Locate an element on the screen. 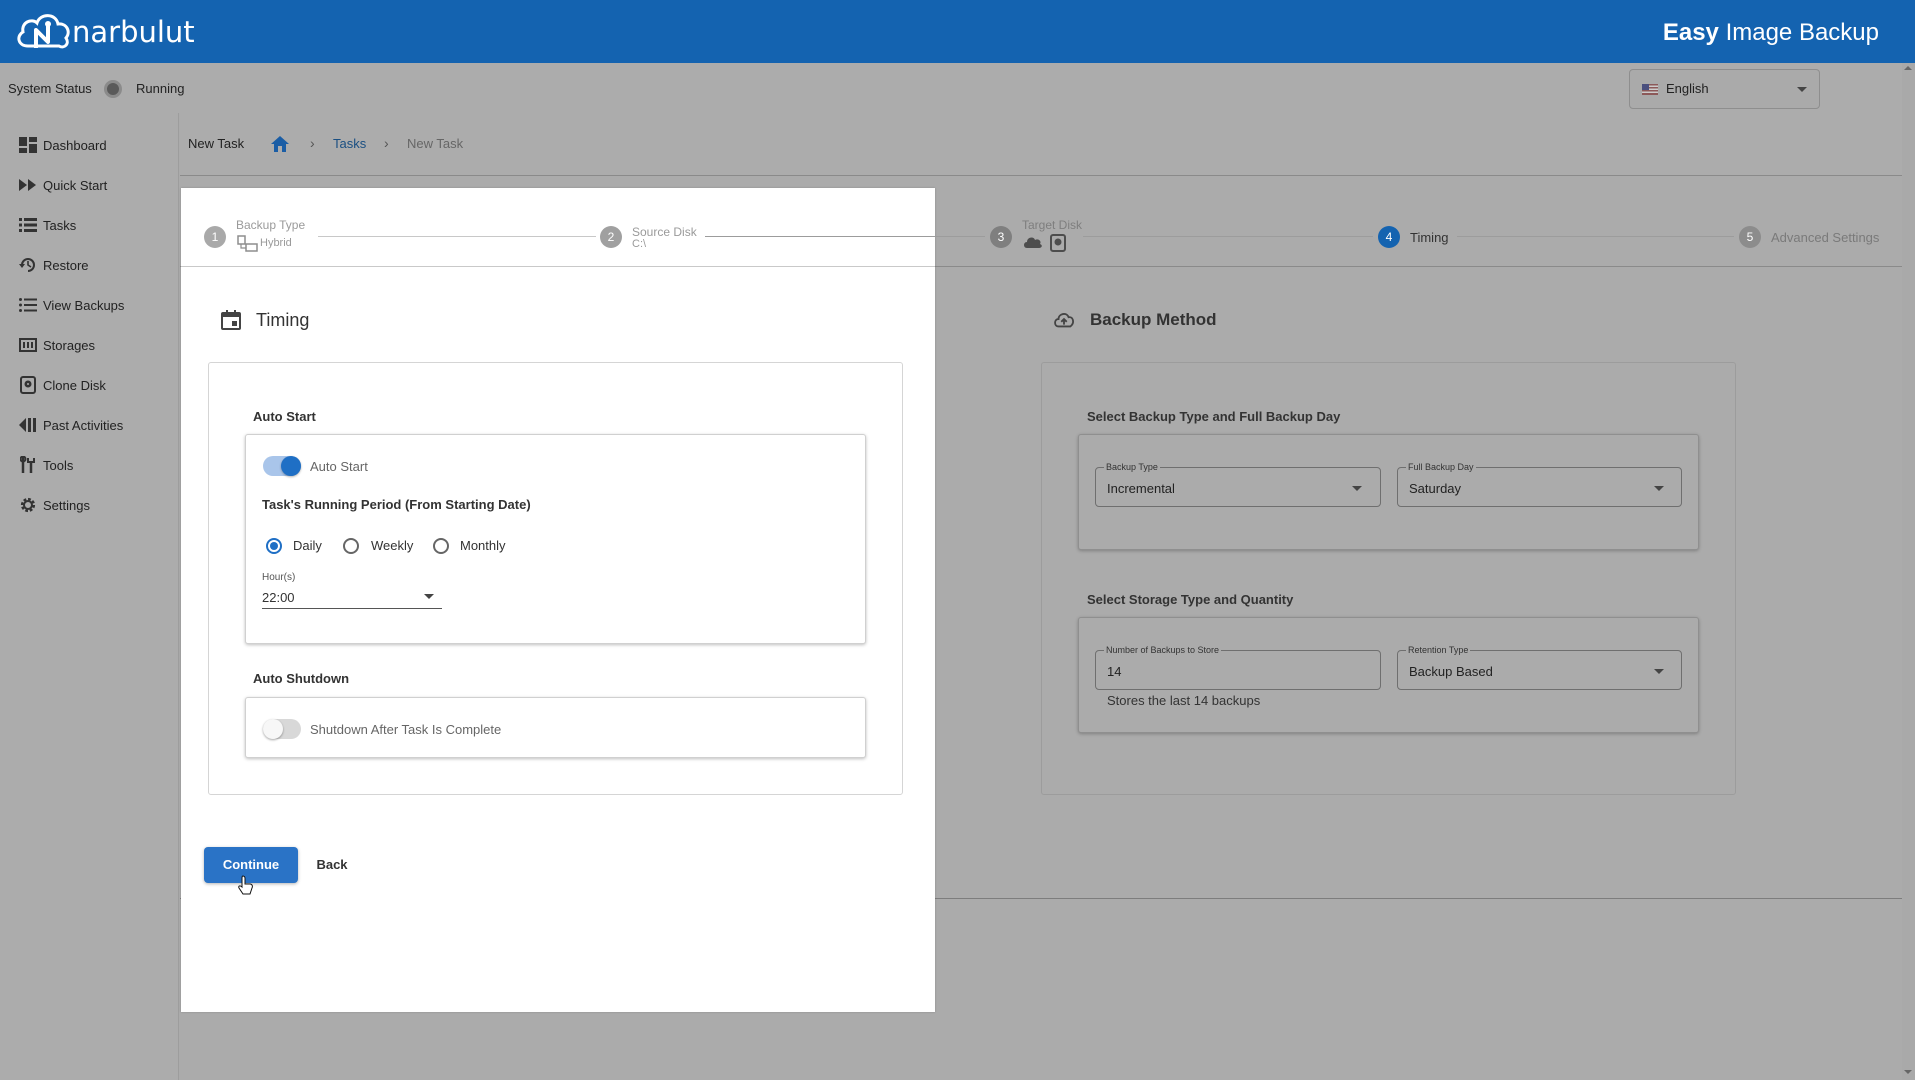 Image resolution: width=1915 pixels, height=1080 pixels. backup-type-section-label: Select Backup Type and Full Backup Day is located at coordinates (1214, 416).